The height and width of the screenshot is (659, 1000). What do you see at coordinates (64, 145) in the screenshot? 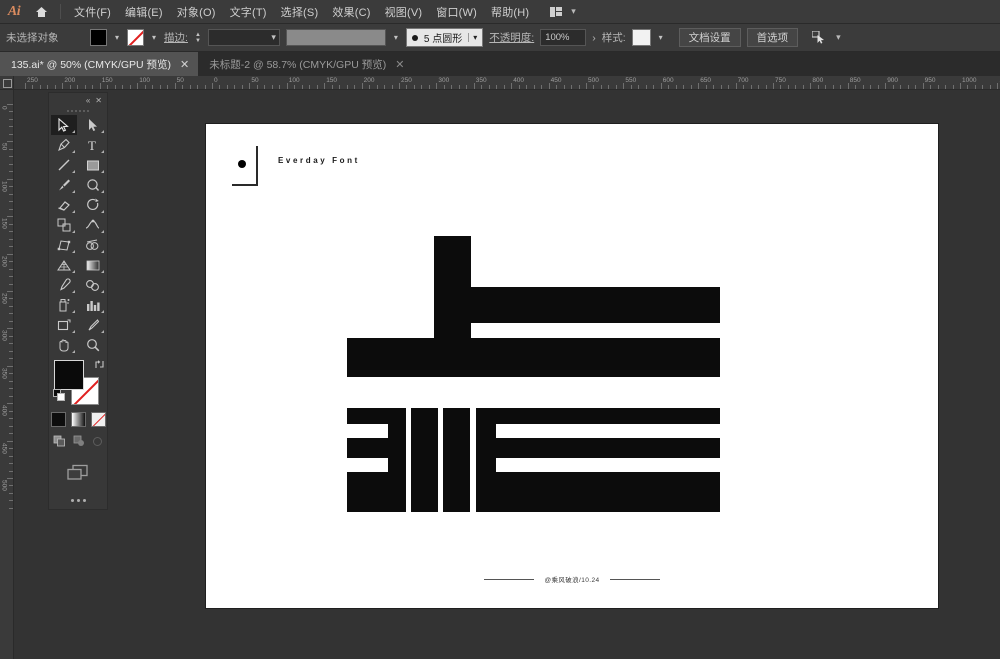
I see `pen-tool` at bounding box center [64, 145].